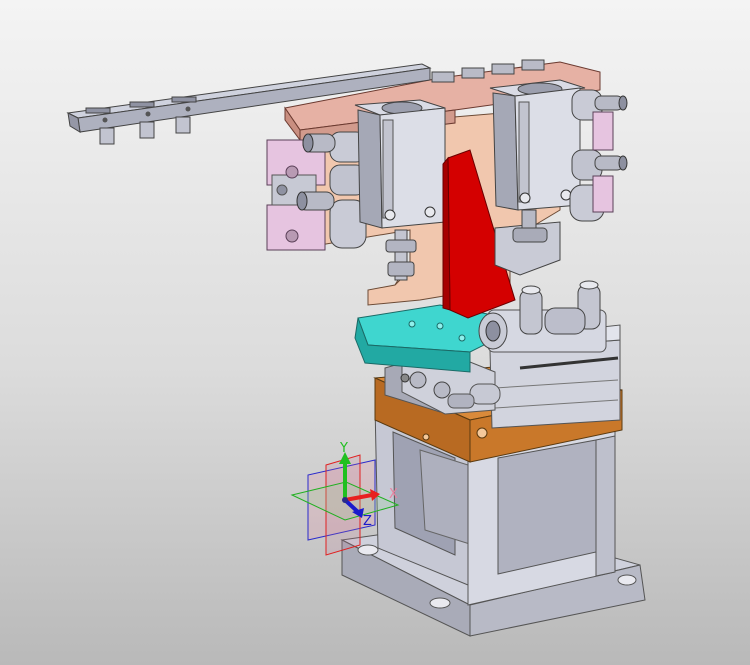 The height and width of the screenshot is (665, 750). I want to click on right-fittings-stack, so click(598, 155).